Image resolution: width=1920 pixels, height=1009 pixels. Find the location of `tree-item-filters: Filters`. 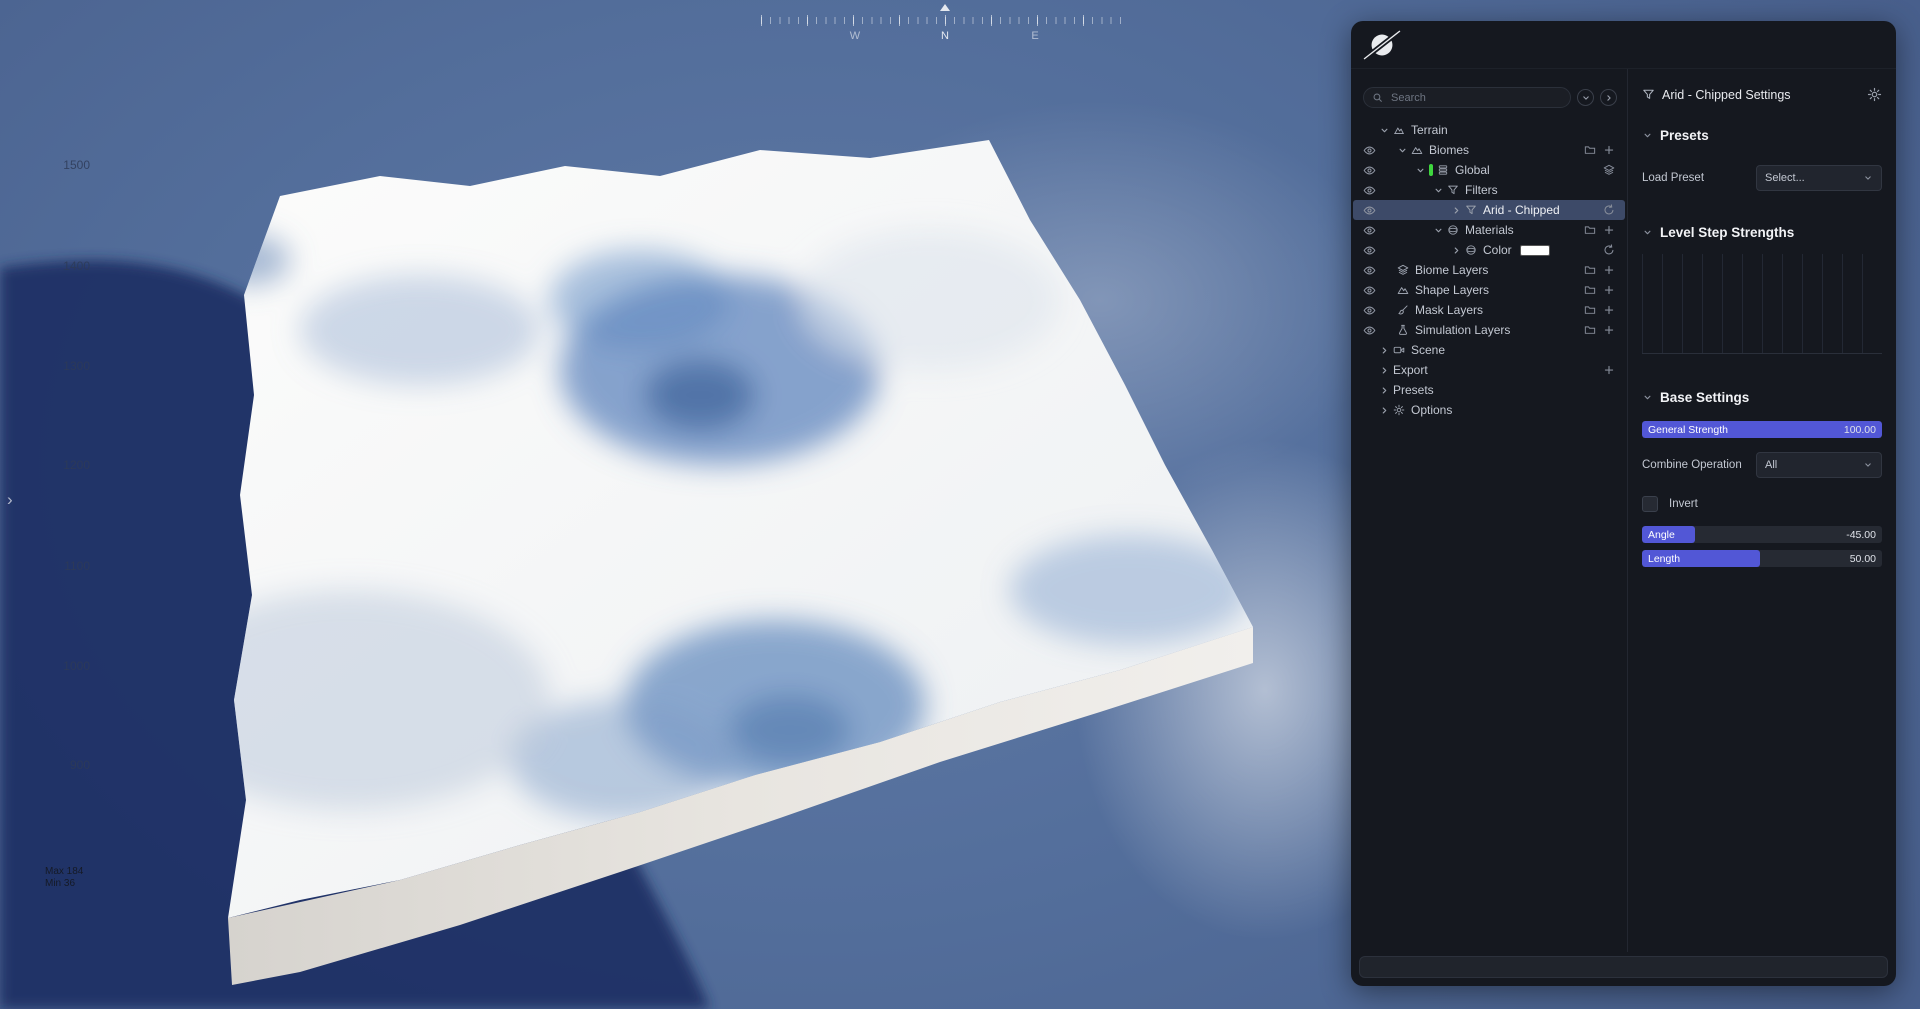

tree-item-filters: Filters is located at coordinates (1489, 190).